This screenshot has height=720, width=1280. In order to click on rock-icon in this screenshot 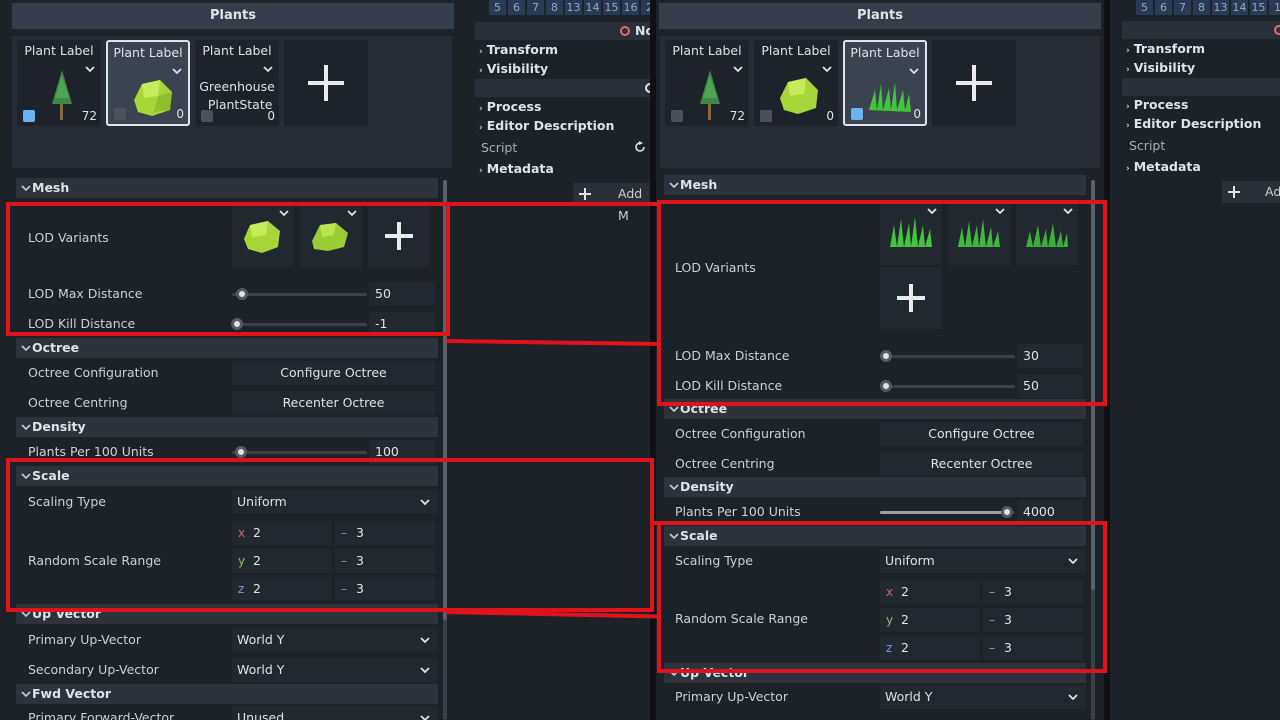, I will do `click(799, 96)`.